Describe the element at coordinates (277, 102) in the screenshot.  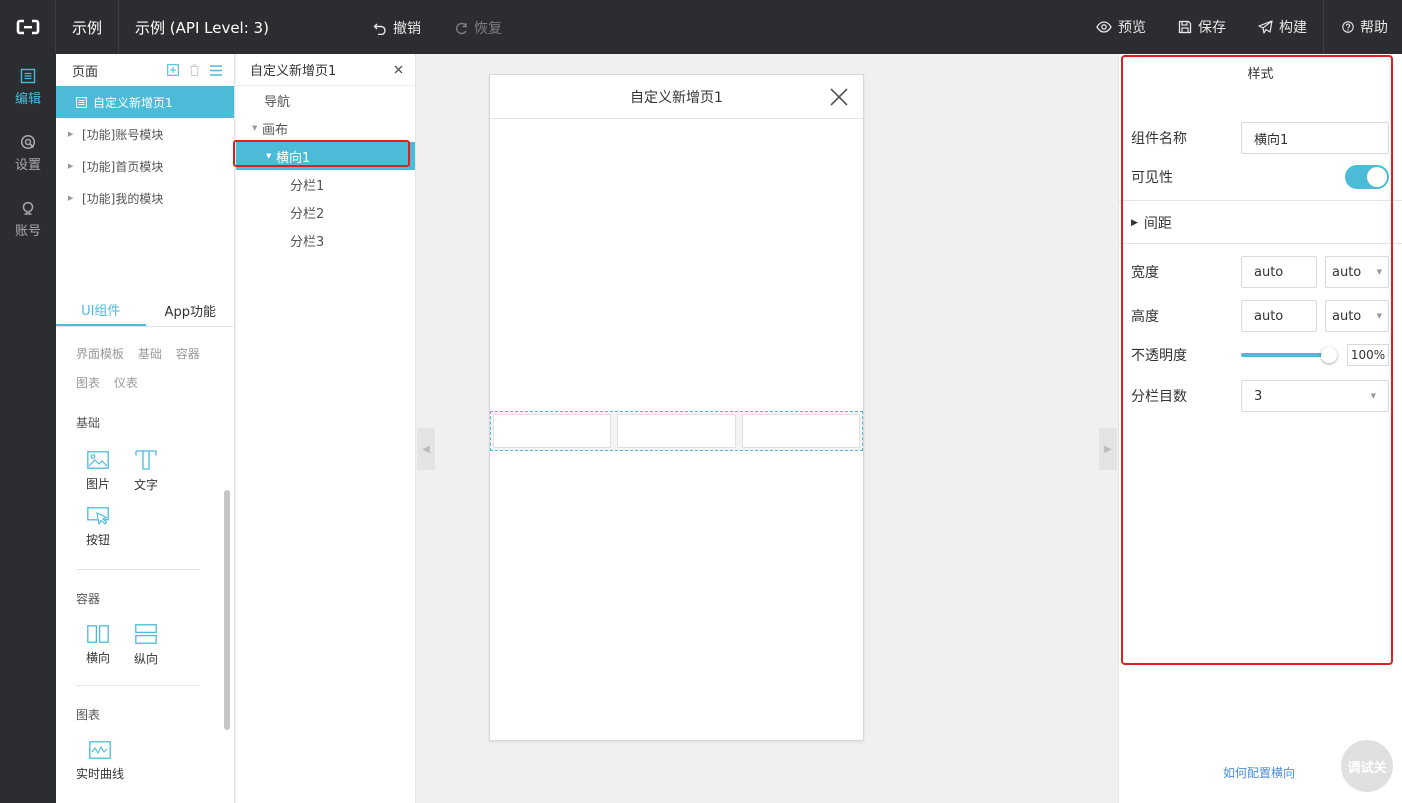
I see `tree-node-label: 导航` at that location.